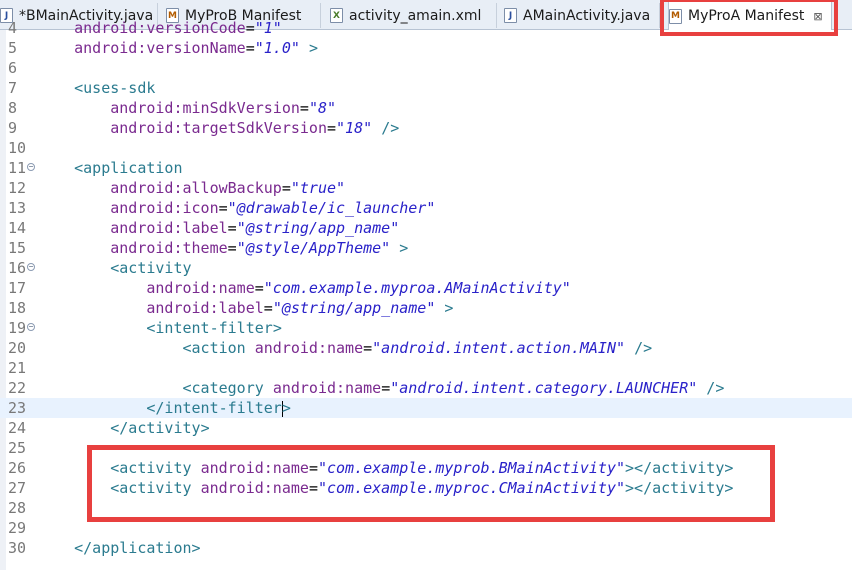 This screenshot has width=852, height=570. Describe the element at coordinates (17, 488) in the screenshot. I see `line-number: 27` at that location.